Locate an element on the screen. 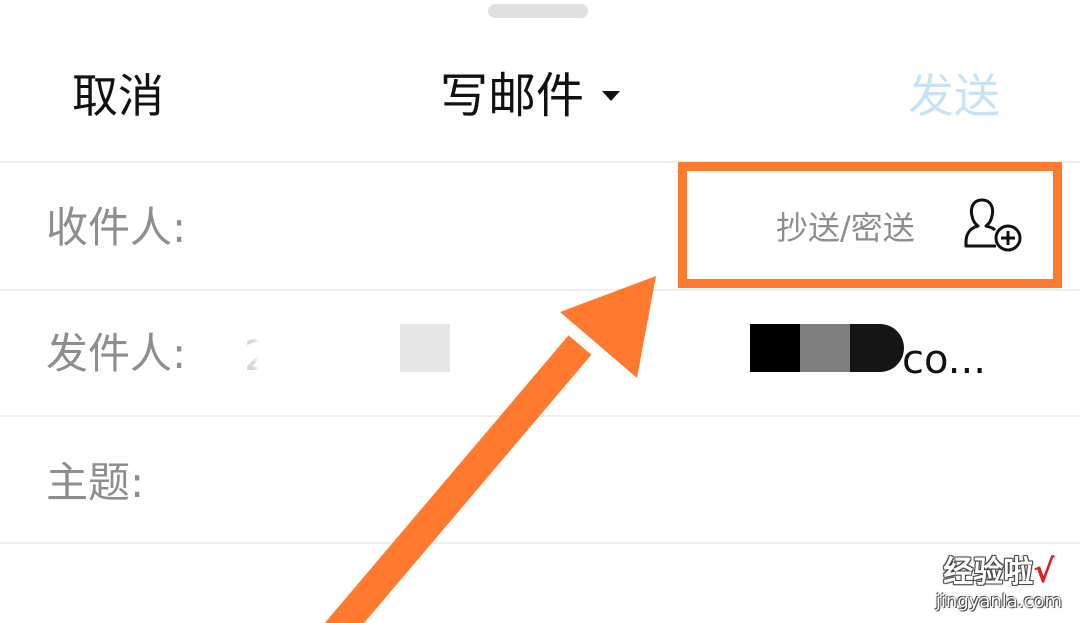 This screenshot has width=1080, height=623. sheet-grab-handle is located at coordinates (538, 11).